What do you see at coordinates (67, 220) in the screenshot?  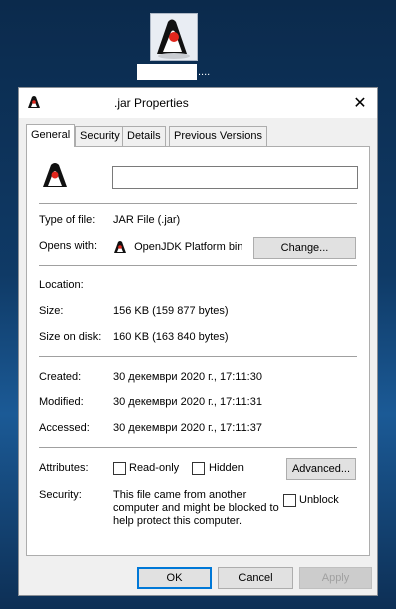 I see `type-of-file-label: Type of file:` at bounding box center [67, 220].